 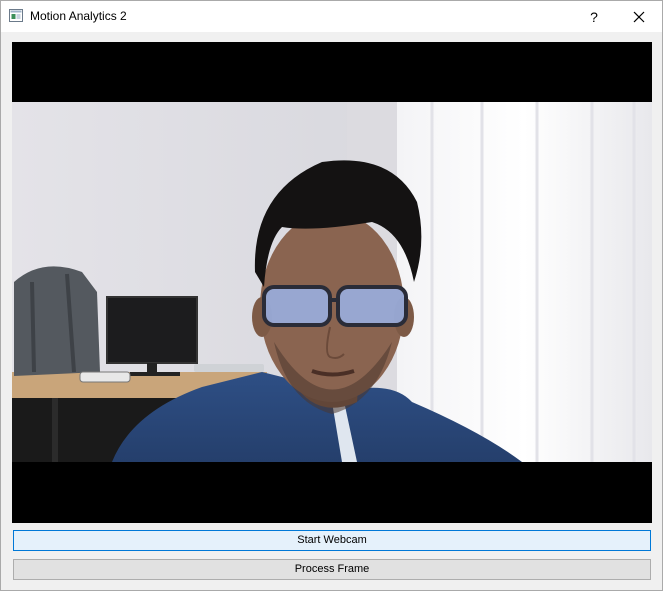 I want to click on process-frame-button: Process Frame, so click(x=332, y=569).